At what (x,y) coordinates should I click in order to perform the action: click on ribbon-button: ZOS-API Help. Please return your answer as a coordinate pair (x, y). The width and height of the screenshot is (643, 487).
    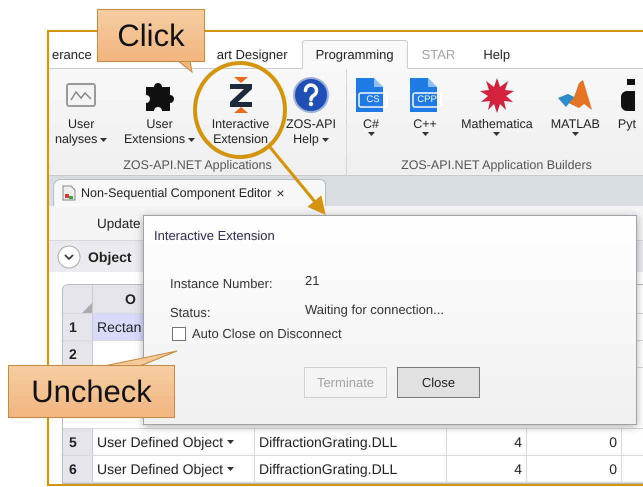
    Looking at the image, I should click on (311, 112).